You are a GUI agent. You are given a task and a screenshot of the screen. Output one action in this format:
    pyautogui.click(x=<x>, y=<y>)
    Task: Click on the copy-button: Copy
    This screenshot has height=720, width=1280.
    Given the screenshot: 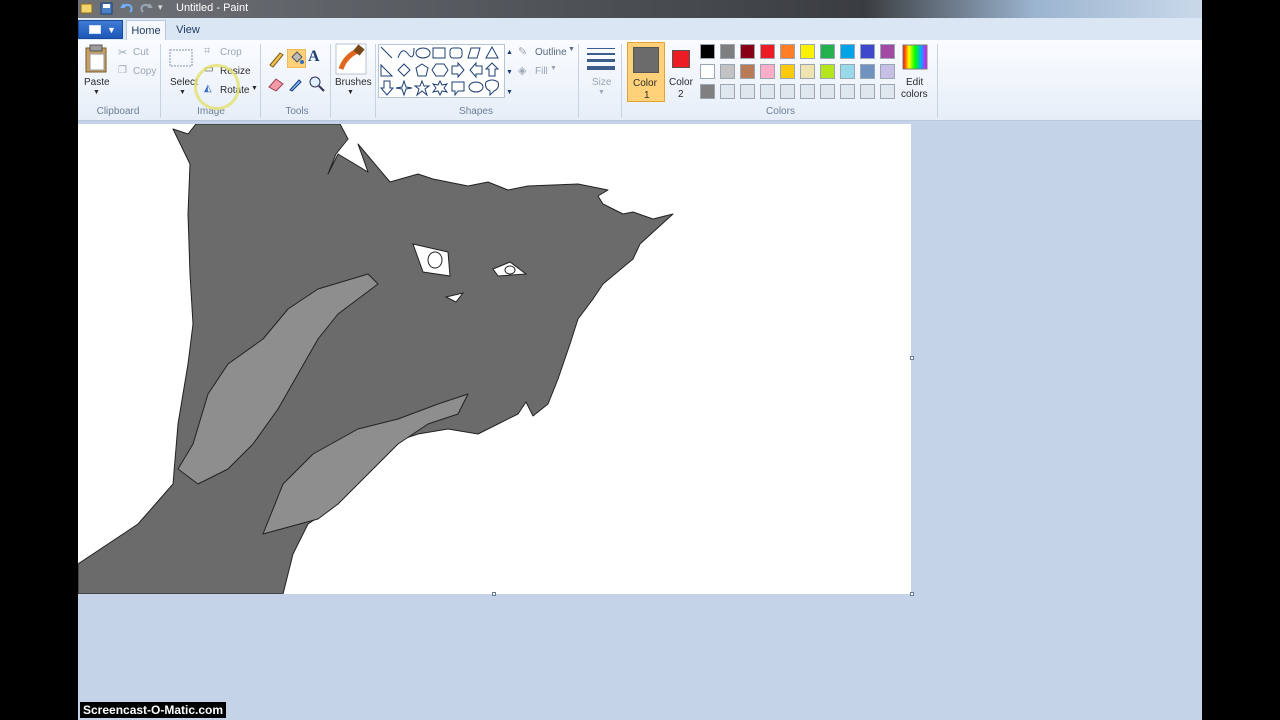 What is the action you would take?
    pyautogui.click(x=144, y=71)
    